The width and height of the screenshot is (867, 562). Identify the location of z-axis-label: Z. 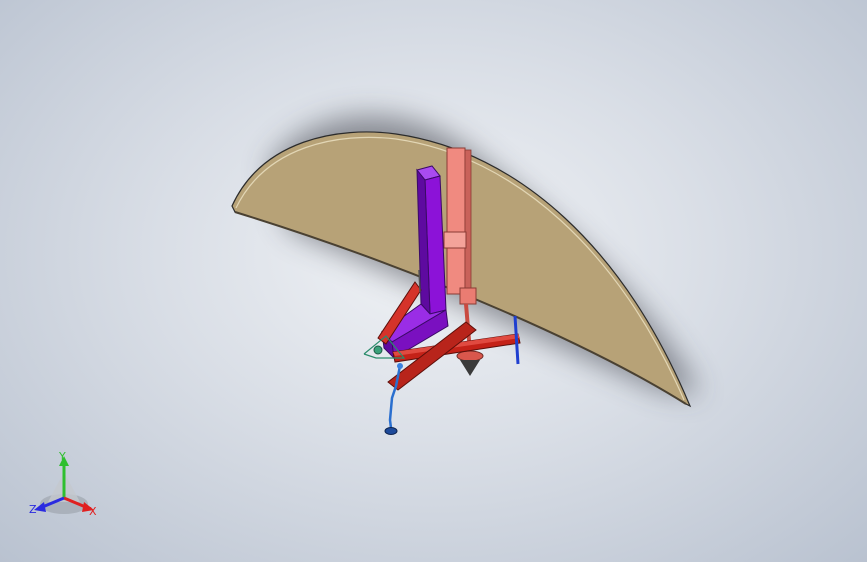
(33, 509).